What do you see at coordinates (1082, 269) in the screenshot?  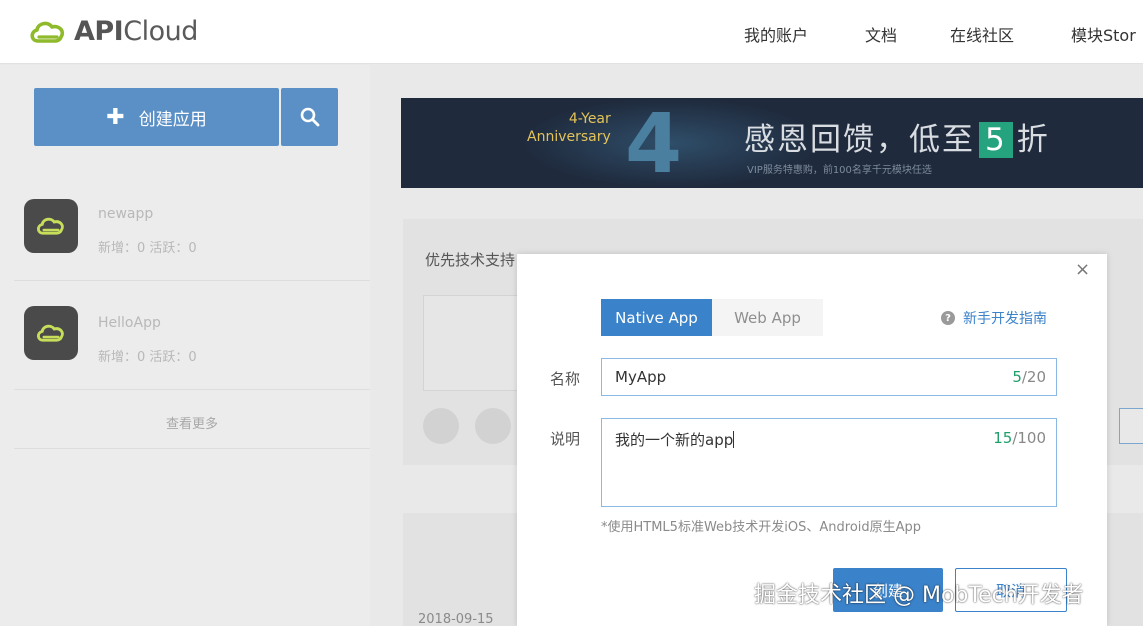 I see `close-icon: ×` at bounding box center [1082, 269].